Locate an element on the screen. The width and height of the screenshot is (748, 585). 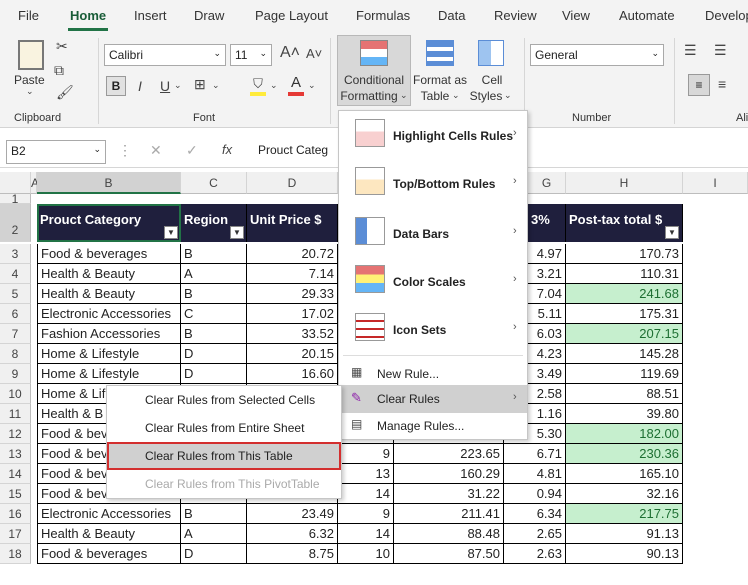
format-painter-icon: 🖌 is located at coordinates (65, 92).